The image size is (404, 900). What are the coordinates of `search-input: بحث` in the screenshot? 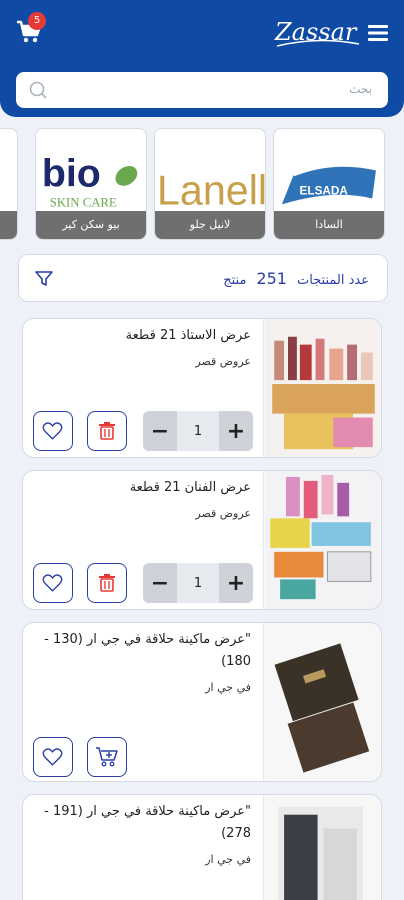 It's located at (202, 90).